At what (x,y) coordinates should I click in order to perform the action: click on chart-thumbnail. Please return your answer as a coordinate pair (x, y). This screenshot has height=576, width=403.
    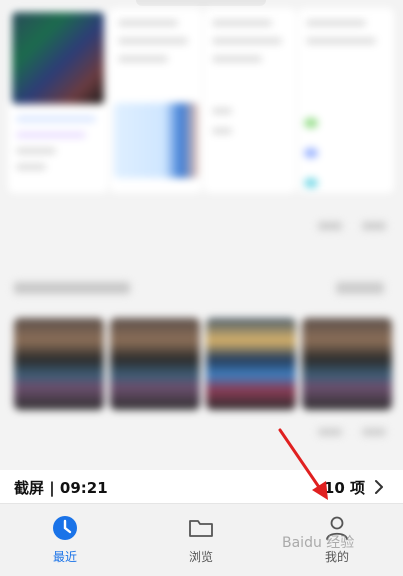
    Looking at the image, I should click on (156, 140).